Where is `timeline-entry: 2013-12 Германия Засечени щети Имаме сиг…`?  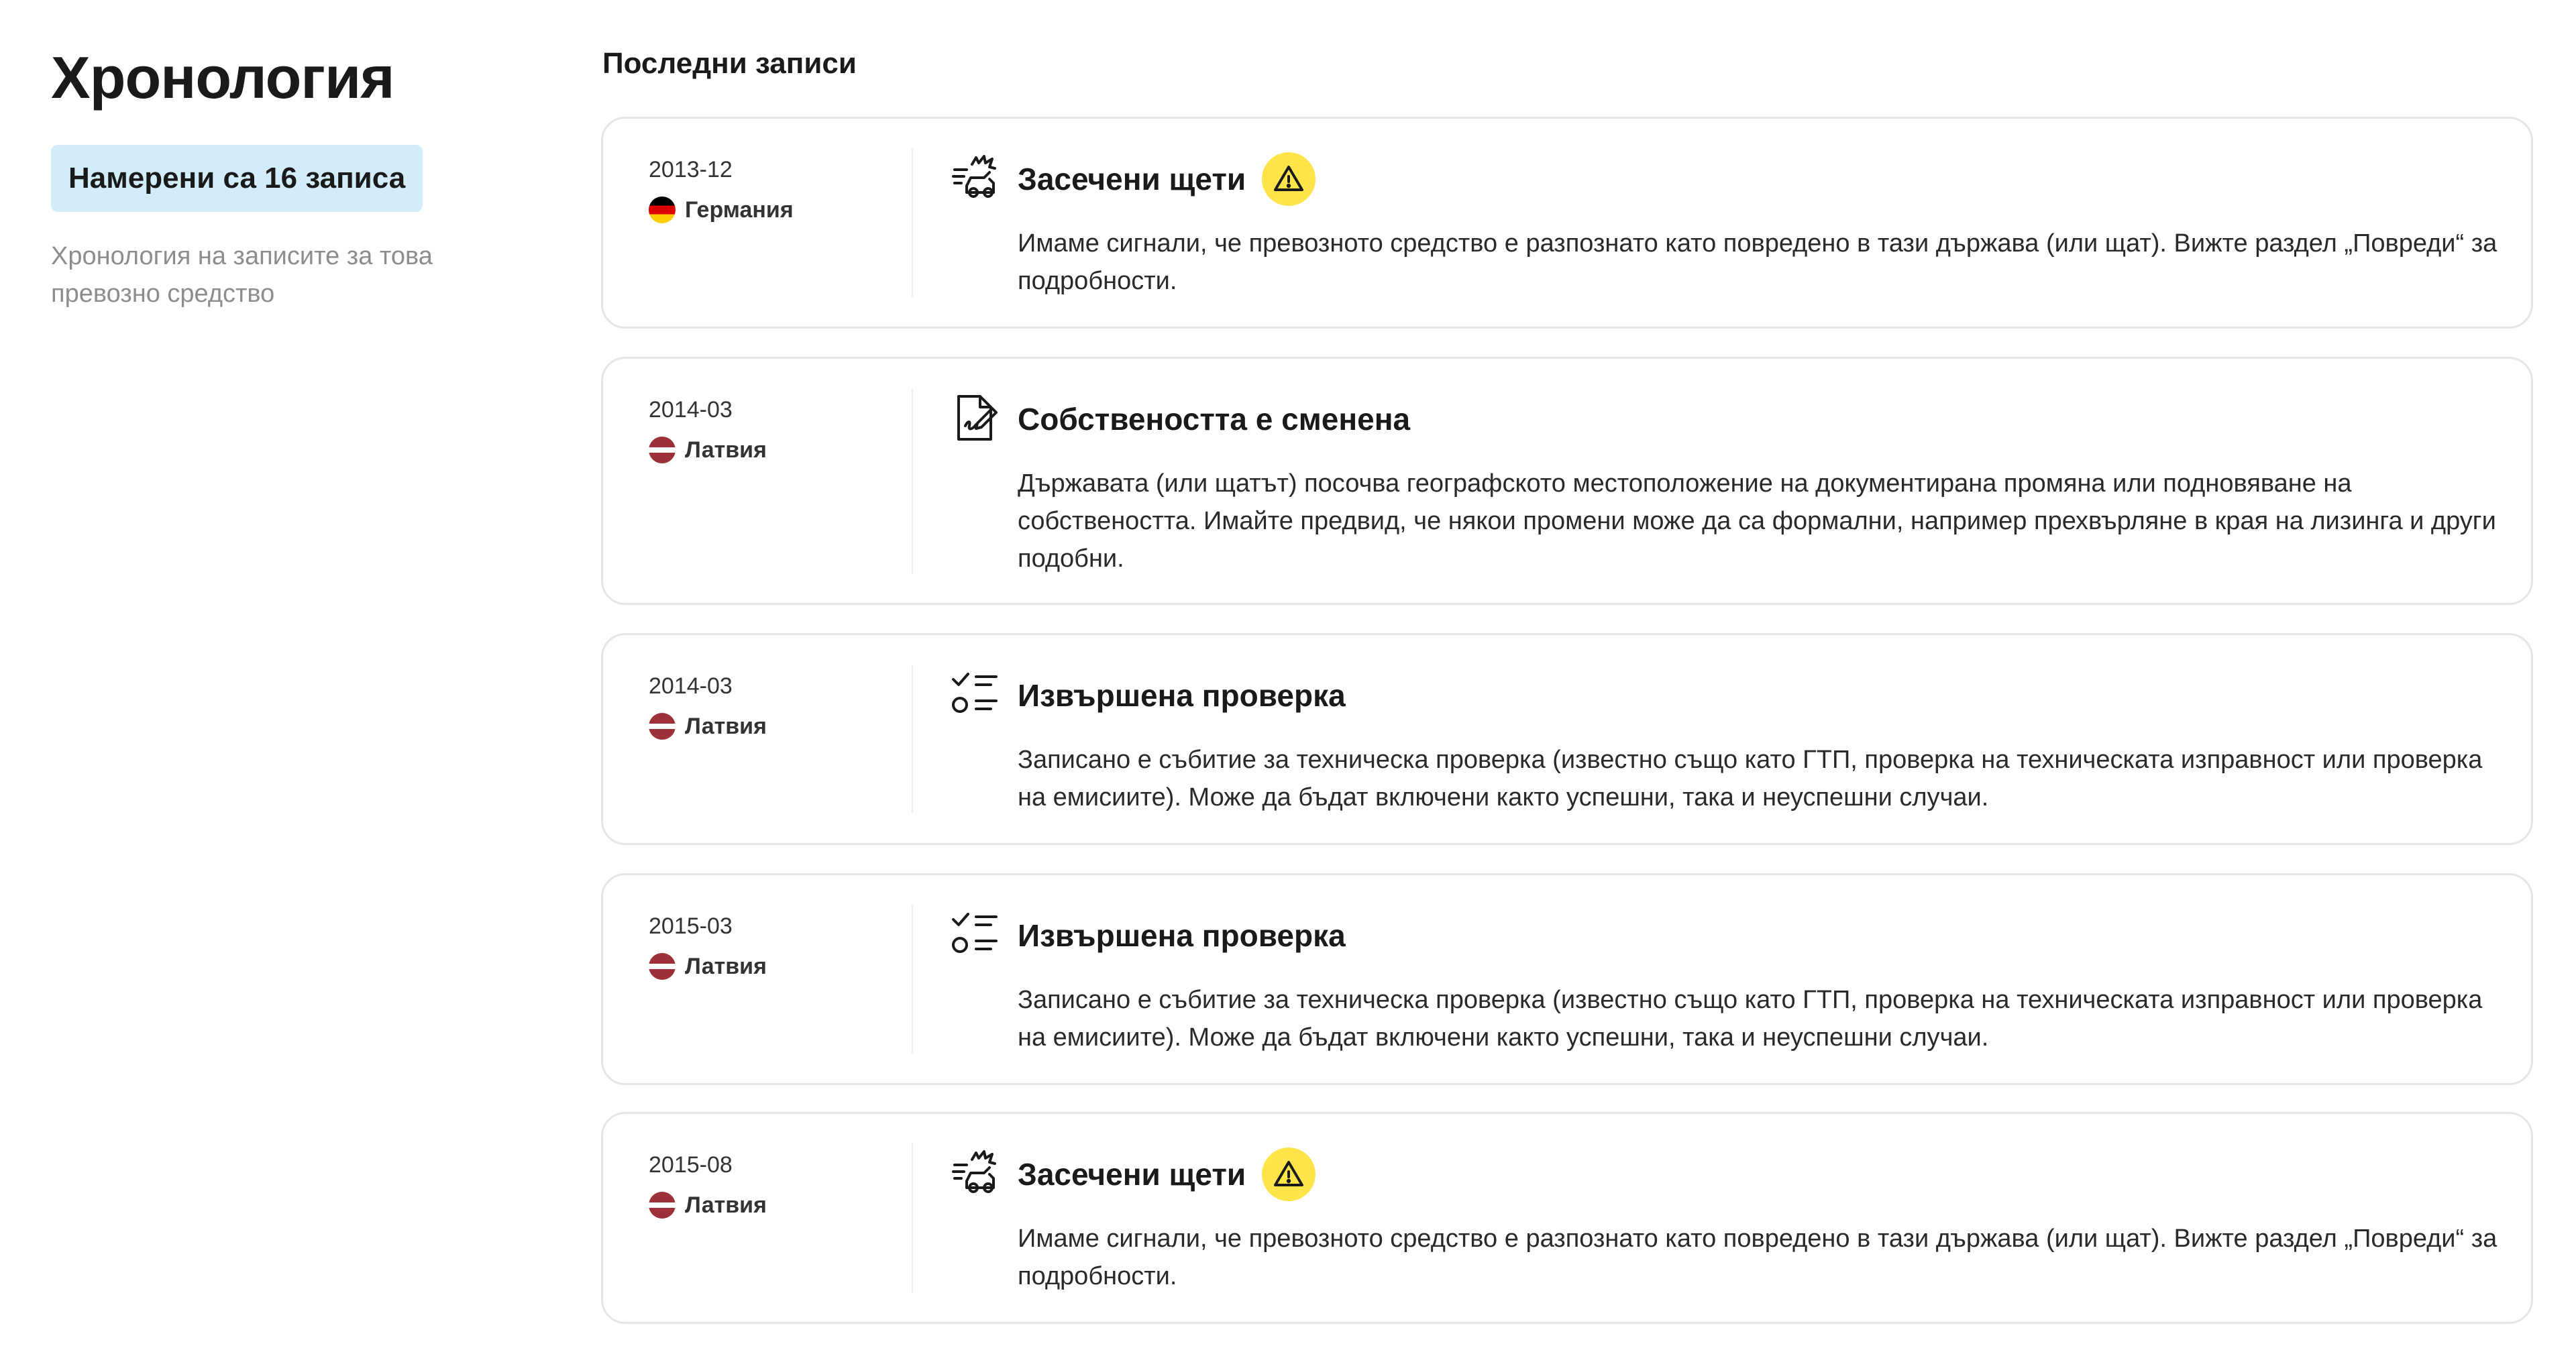
timeline-entry: 2013-12 Германия Засечени щети Имаме сиг… is located at coordinates (1567, 223).